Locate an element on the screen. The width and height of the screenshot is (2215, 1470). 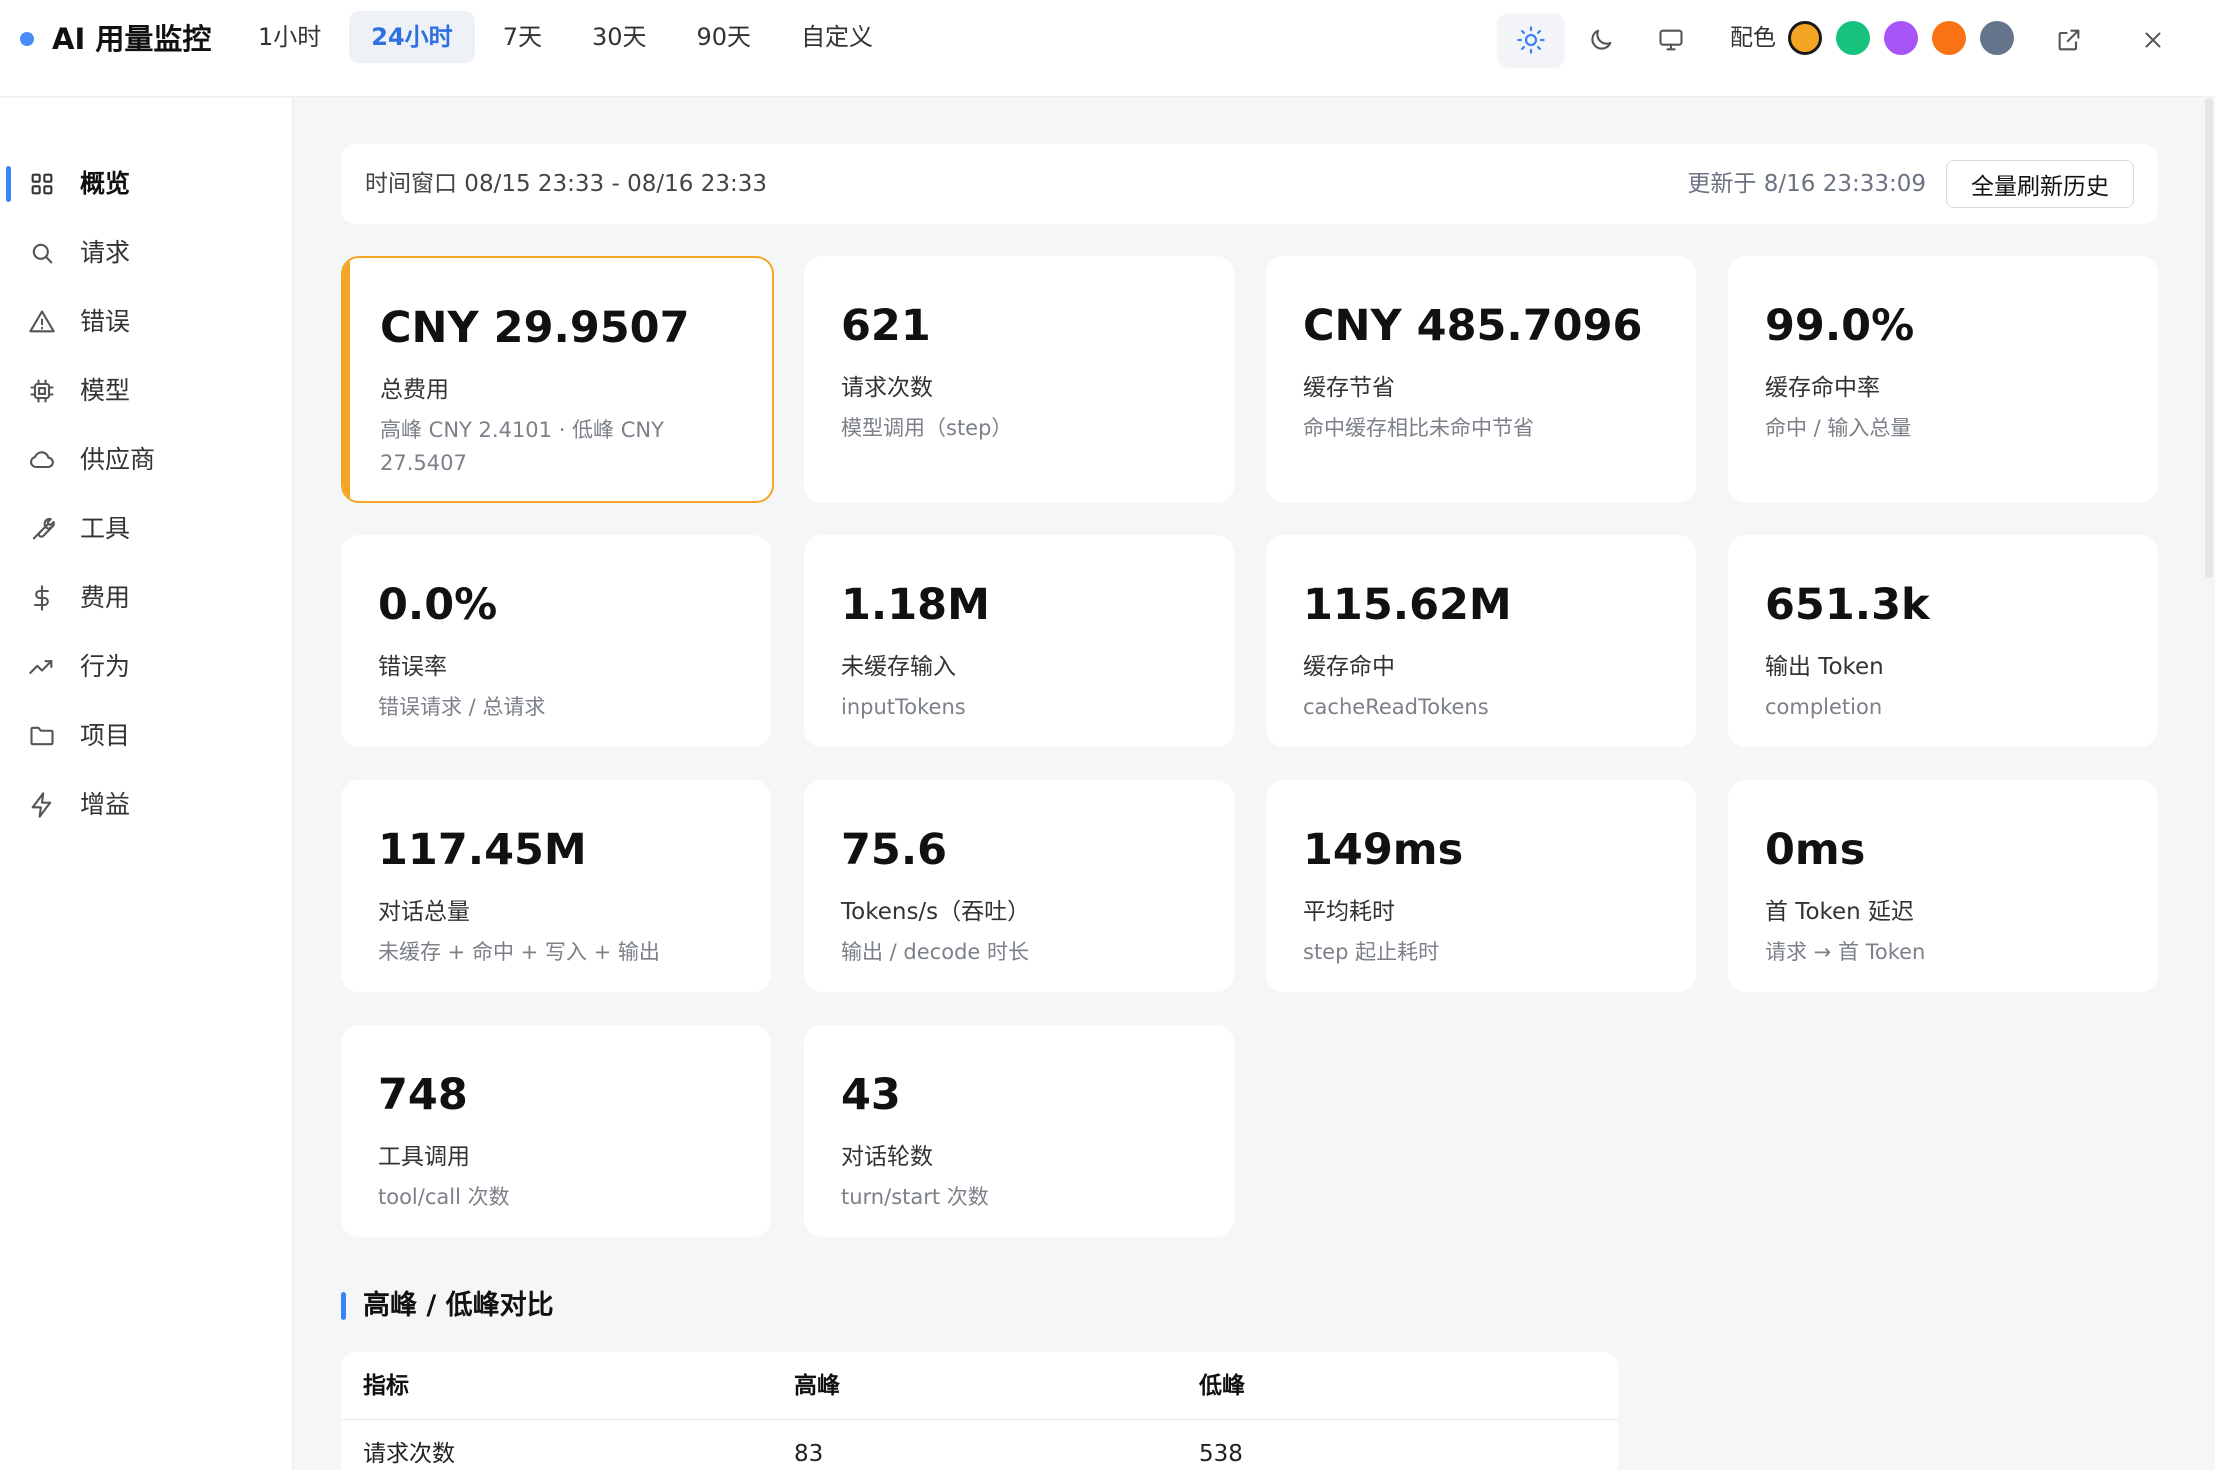
monitor-icon is located at coordinates (1671, 40).